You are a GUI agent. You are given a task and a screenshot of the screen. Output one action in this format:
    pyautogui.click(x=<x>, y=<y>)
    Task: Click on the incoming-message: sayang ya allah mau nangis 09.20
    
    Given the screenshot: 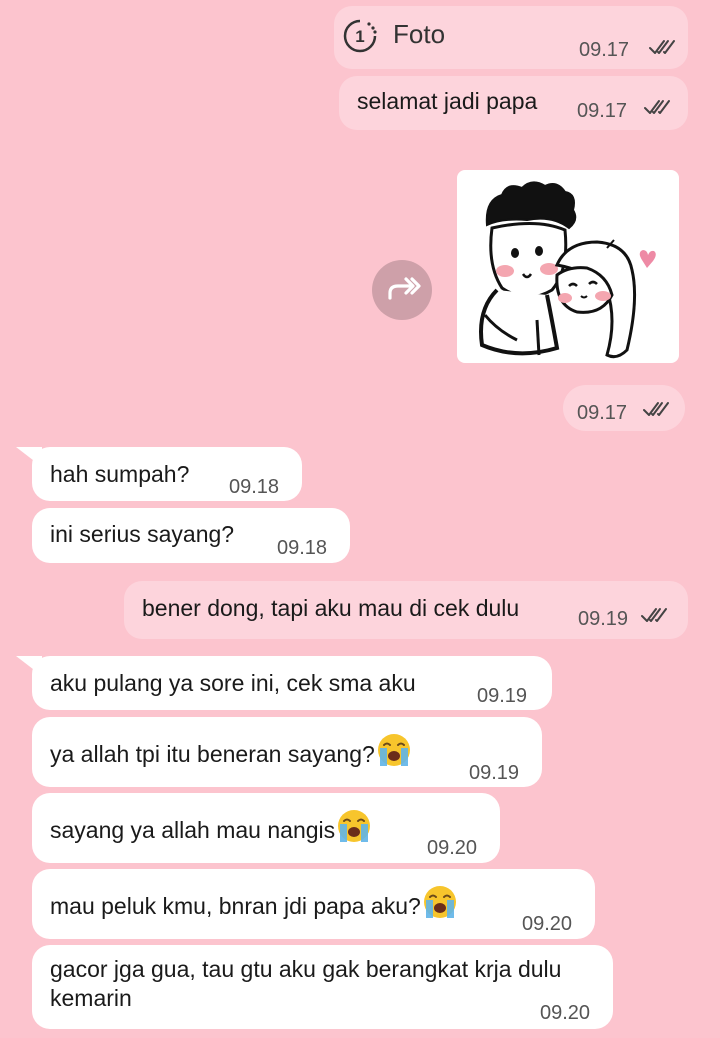 What is the action you would take?
    pyautogui.click(x=266, y=828)
    